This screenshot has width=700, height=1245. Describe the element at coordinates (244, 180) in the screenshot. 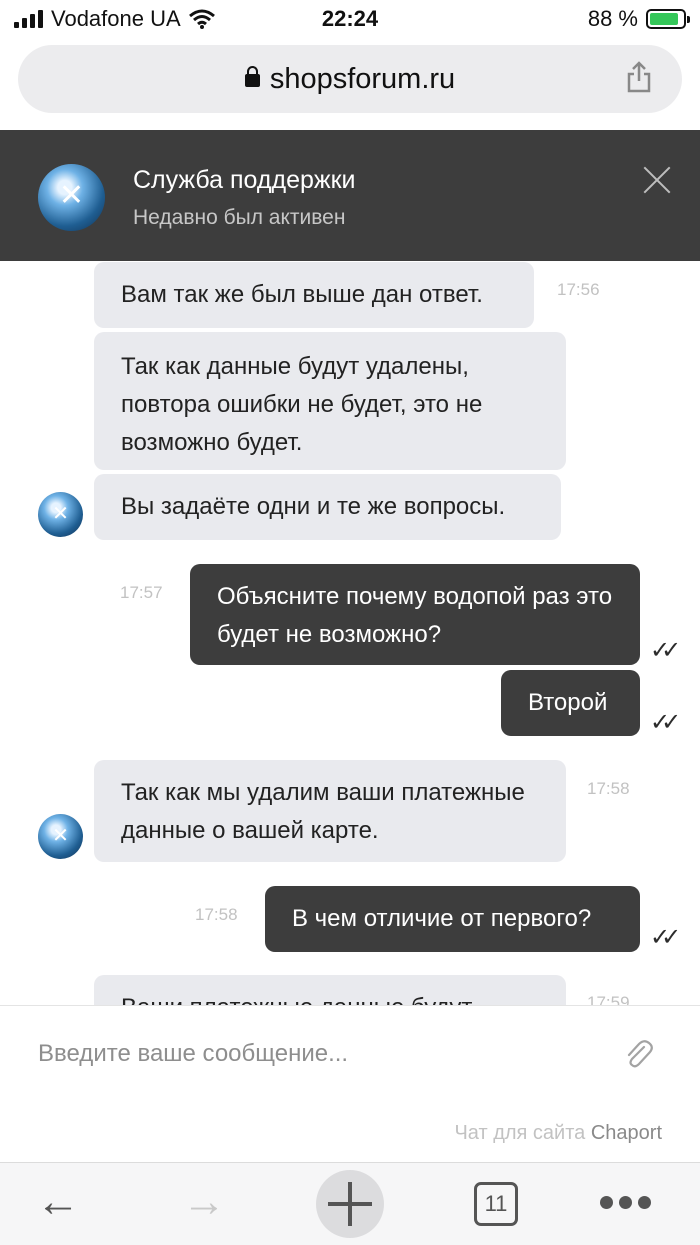

I see `agent-name: Служба поддержки` at that location.